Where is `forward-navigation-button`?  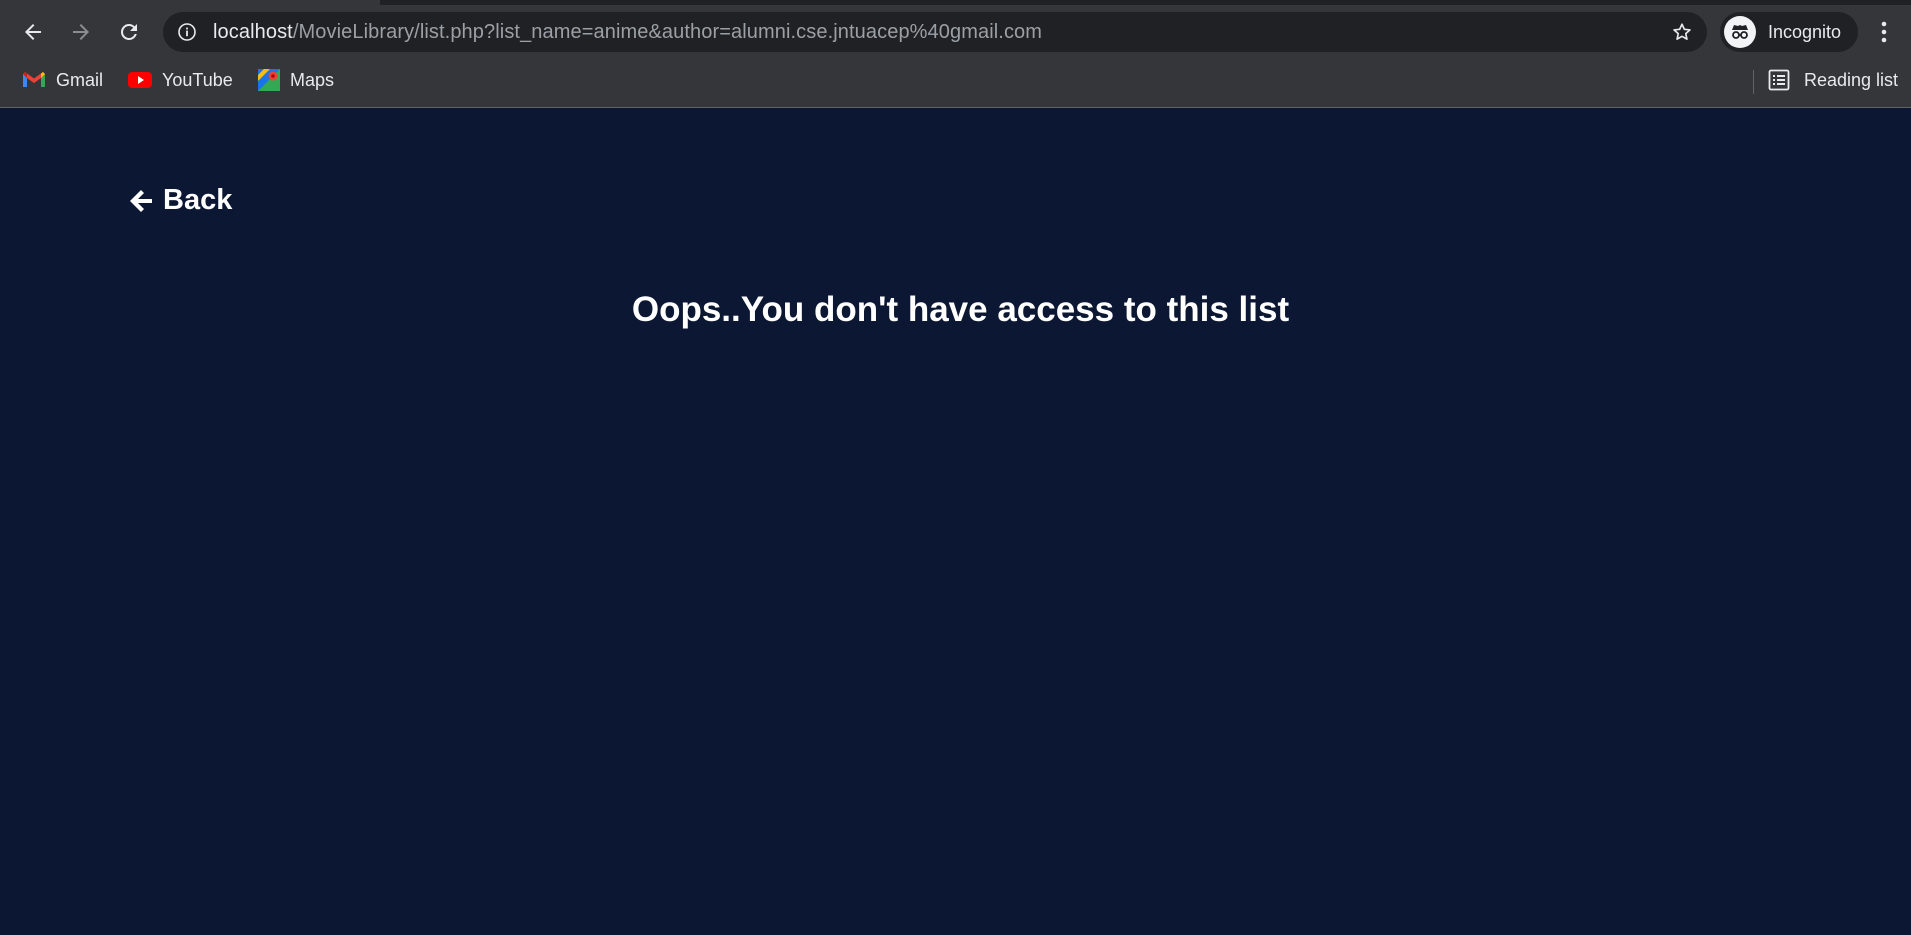 forward-navigation-button is located at coordinates (81, 32).